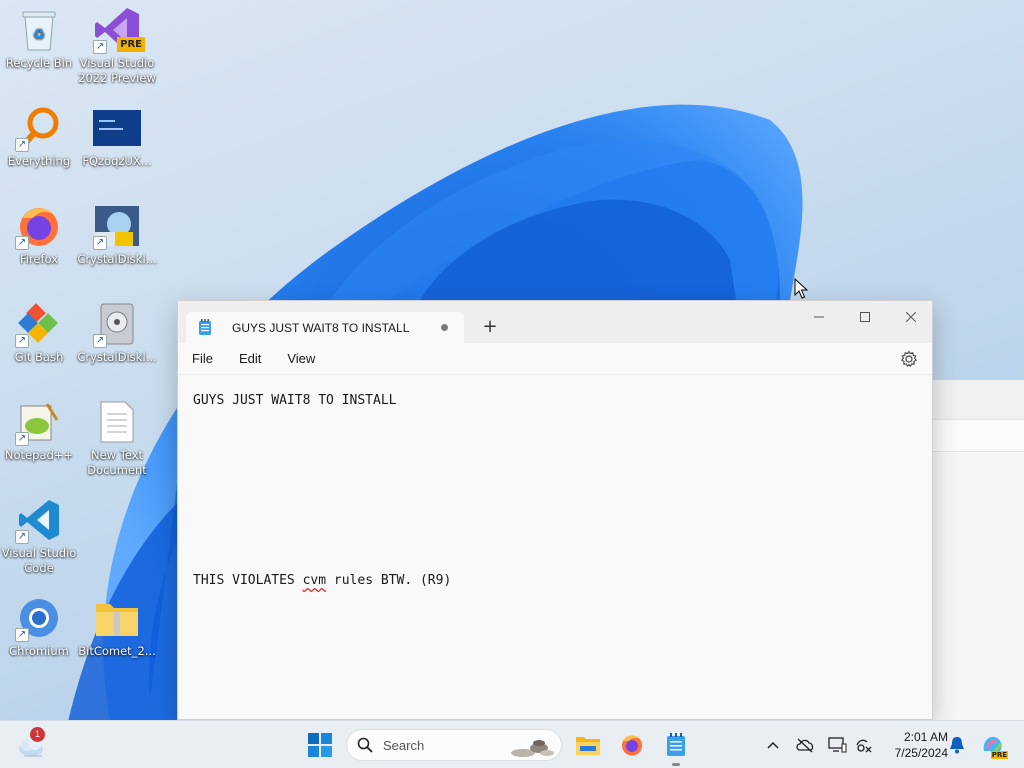 Image resolution: width=1024 pixels, height=768 pixels. What do you see at coordinates (131, 44) in the screenshot?
I see `preview-badge: PRE` at bounding box center [131, 44].